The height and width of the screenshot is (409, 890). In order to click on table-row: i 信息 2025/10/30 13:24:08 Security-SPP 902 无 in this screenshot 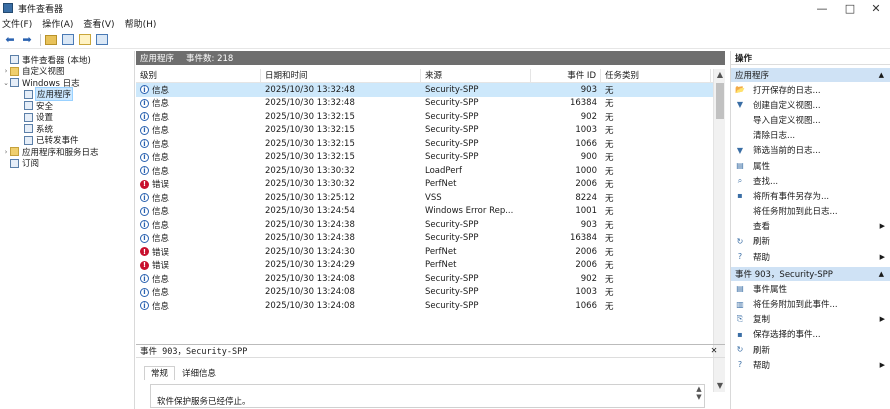, I will do `click(430, 279)`.